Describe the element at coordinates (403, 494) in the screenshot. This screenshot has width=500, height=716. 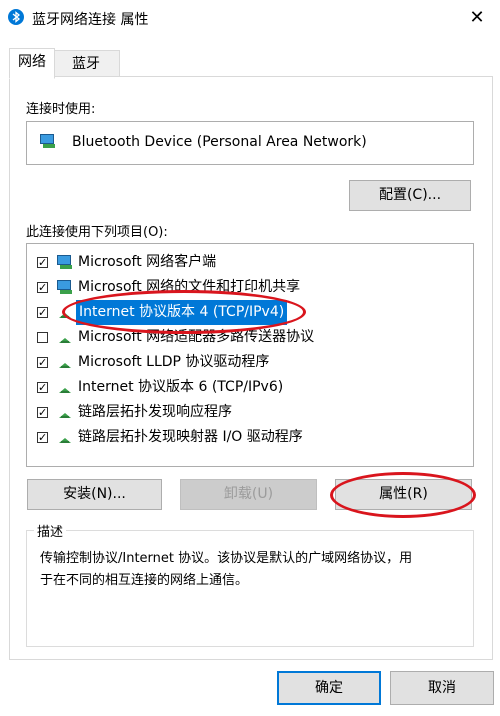
I see `properties-button: 属性(R)` at that location.